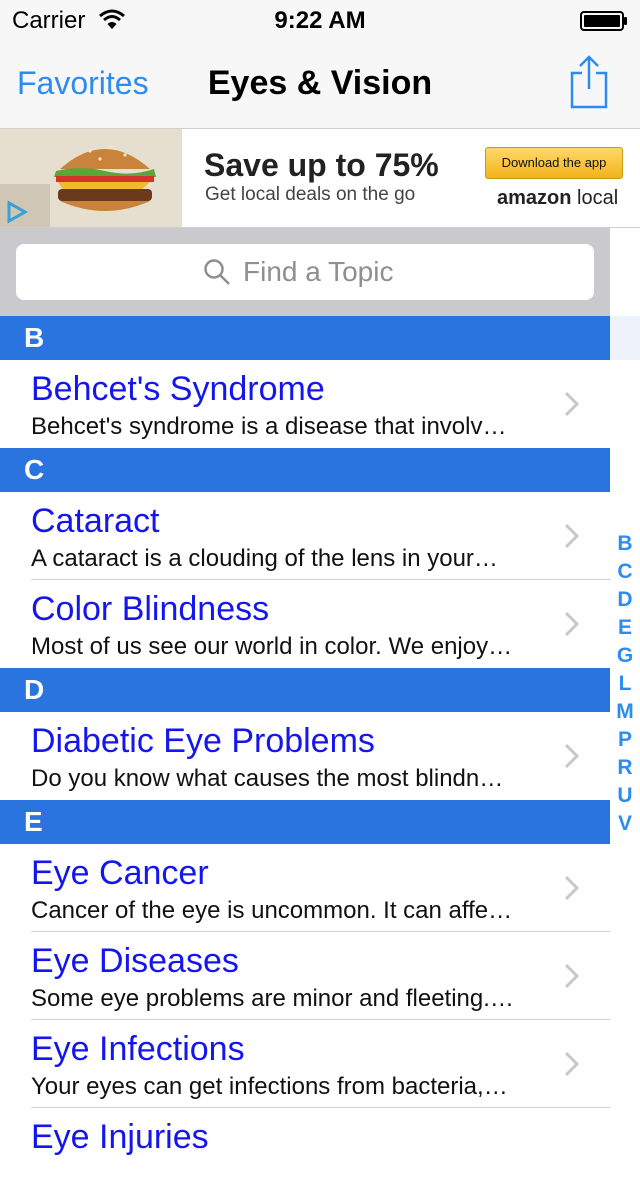 Image resolution: width=640 pixels, height=1196 pixels. I want to click on index-letter-p: P, so click(625, 740).